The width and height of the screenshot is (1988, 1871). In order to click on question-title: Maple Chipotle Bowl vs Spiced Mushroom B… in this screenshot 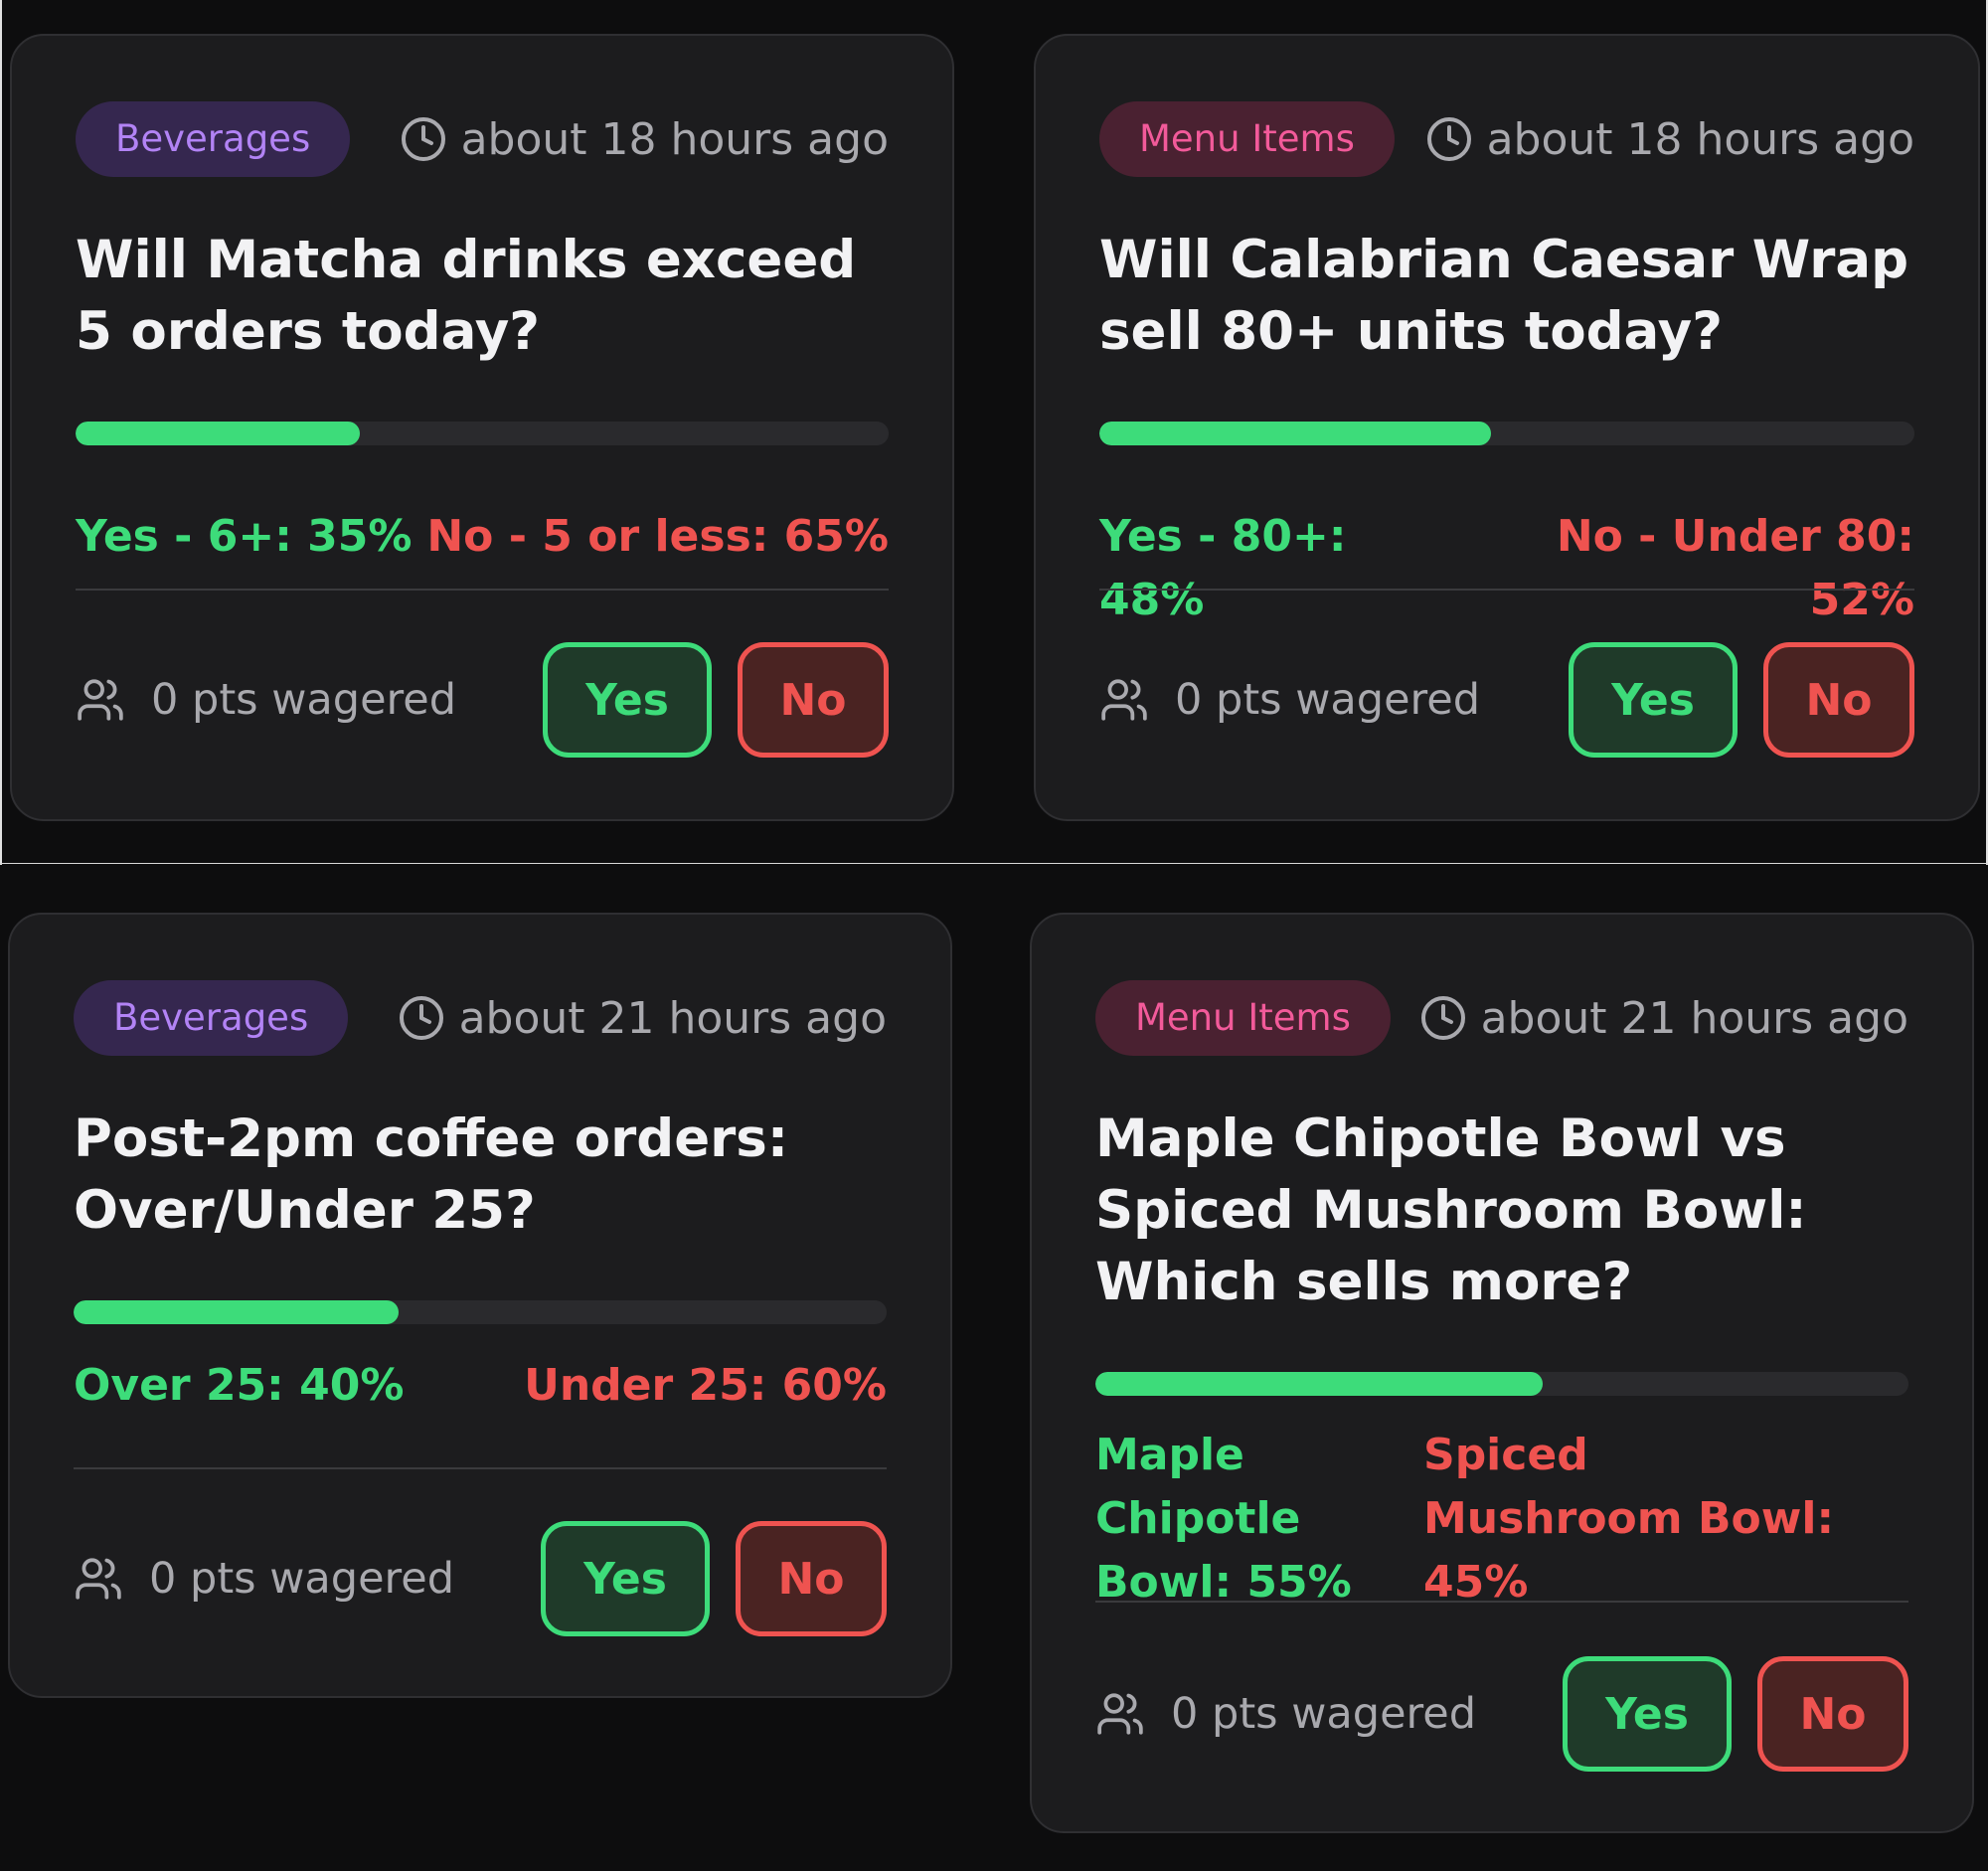, I will do `click(1451, 1210)`.